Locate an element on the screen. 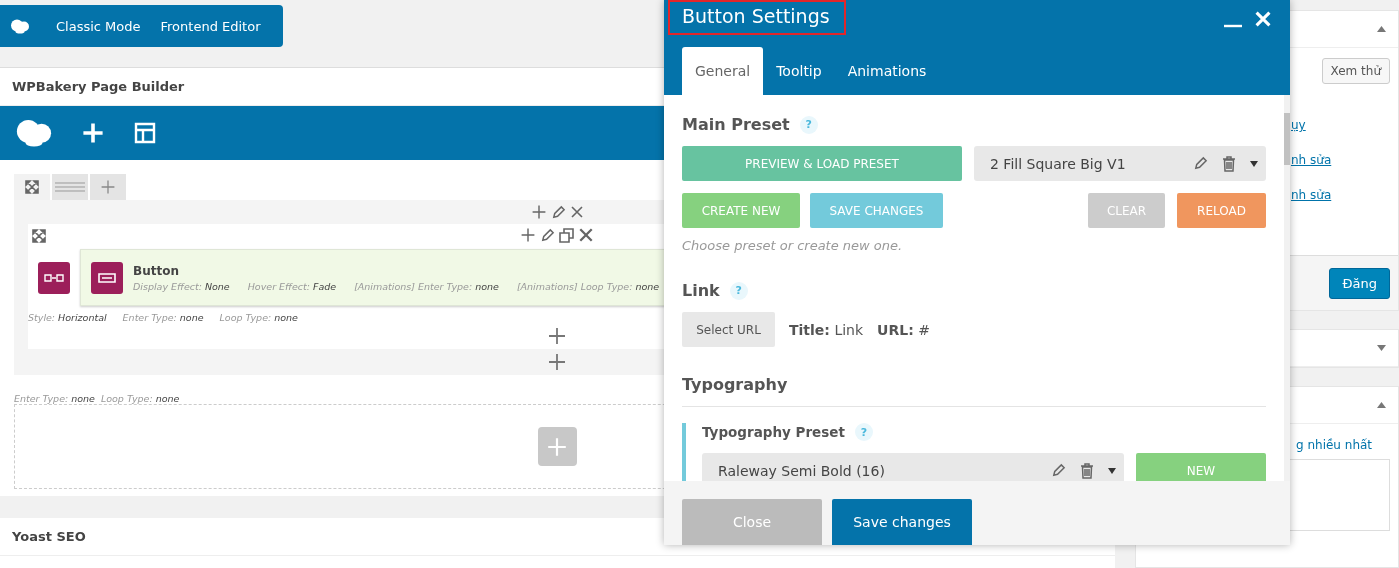 Image resolution: width=1399 pixels, height=568 pixels. link-title-text: Title: Link is located at coordinates (826, 329).